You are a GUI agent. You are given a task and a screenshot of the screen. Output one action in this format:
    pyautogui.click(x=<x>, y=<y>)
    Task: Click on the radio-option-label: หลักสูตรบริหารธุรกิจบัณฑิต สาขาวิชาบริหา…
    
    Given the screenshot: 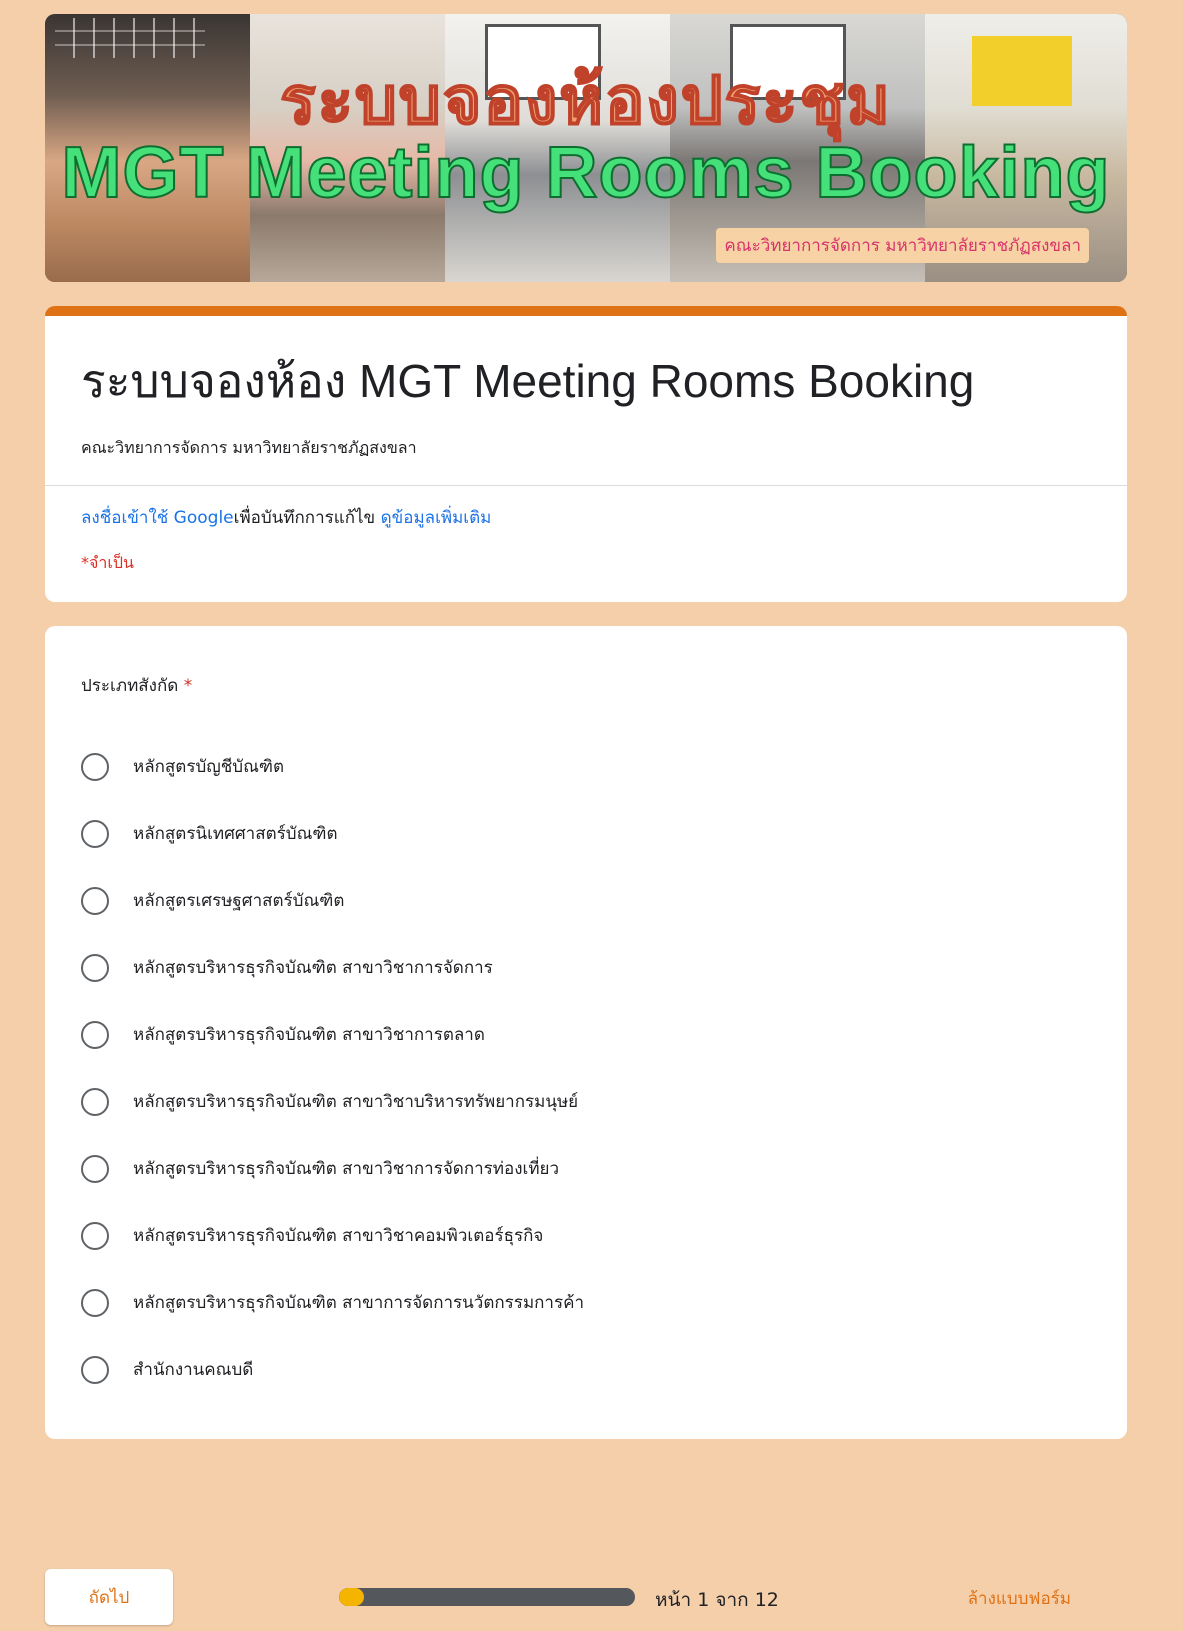 What is the action you would take?
    pyautogui.click(x=356, y=1102)
    